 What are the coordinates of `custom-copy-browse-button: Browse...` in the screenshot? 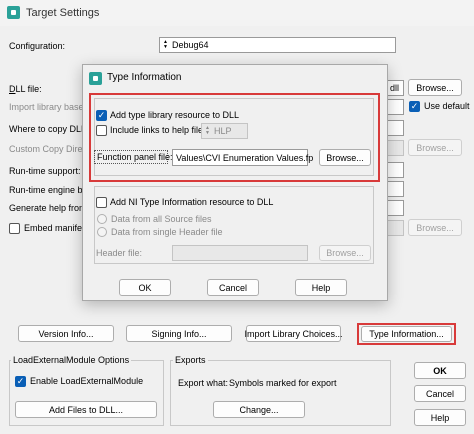 It's located at (435, 147).